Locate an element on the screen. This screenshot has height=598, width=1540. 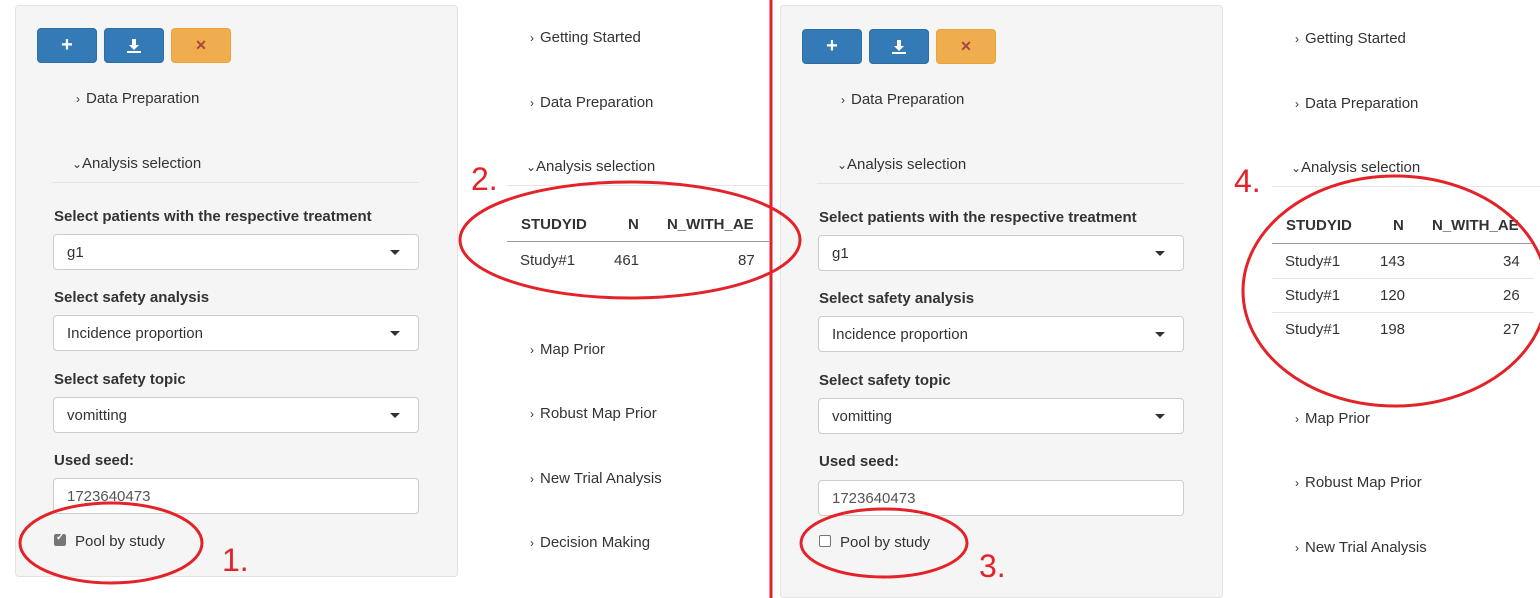
annotation-label-1: 1. is located at coordinates (235, 560).